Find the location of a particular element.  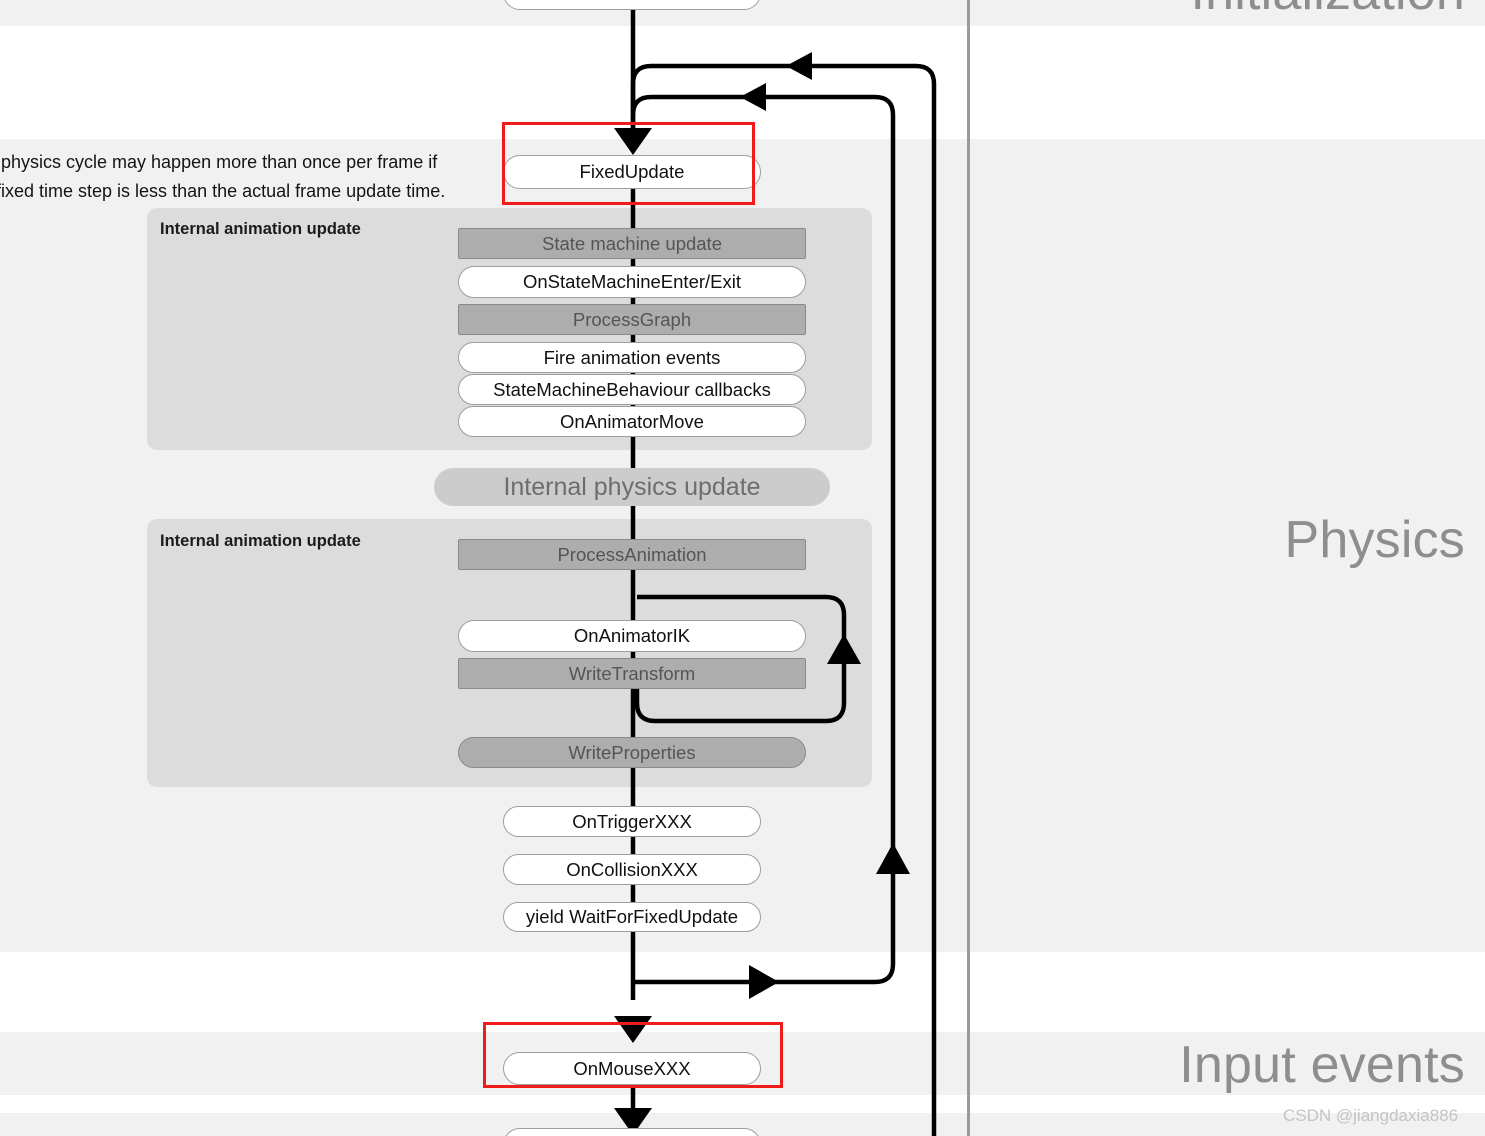

node-fire-animation-events: Fire animation events is located at coordinates (632, 357).